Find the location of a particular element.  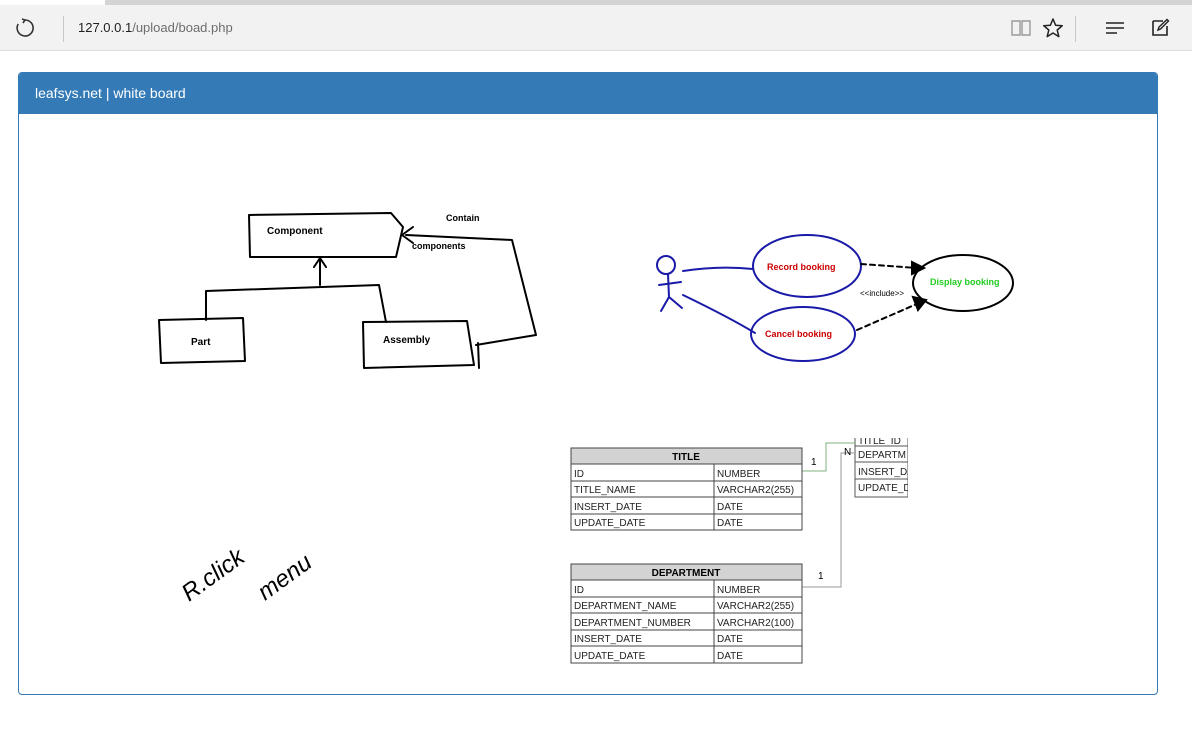

department-cell: VARCHAR2(255) is located at coordinates (755, 606).